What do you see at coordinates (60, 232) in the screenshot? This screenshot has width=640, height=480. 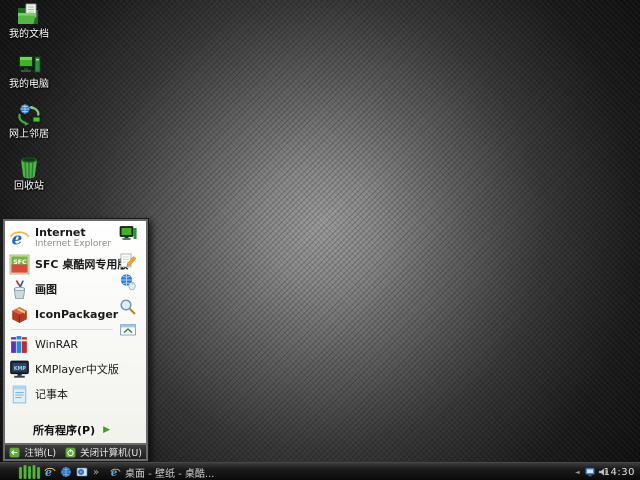 I see `menu-item-title: Internet` at bounding box center [60, 232].